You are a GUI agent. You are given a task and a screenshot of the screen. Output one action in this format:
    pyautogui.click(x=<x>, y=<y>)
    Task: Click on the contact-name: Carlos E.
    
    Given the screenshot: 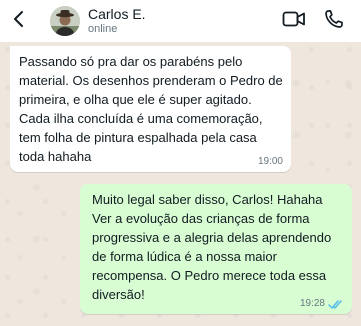 What is the action you would take?
    pyautogui.click(x=117, y=14)
    